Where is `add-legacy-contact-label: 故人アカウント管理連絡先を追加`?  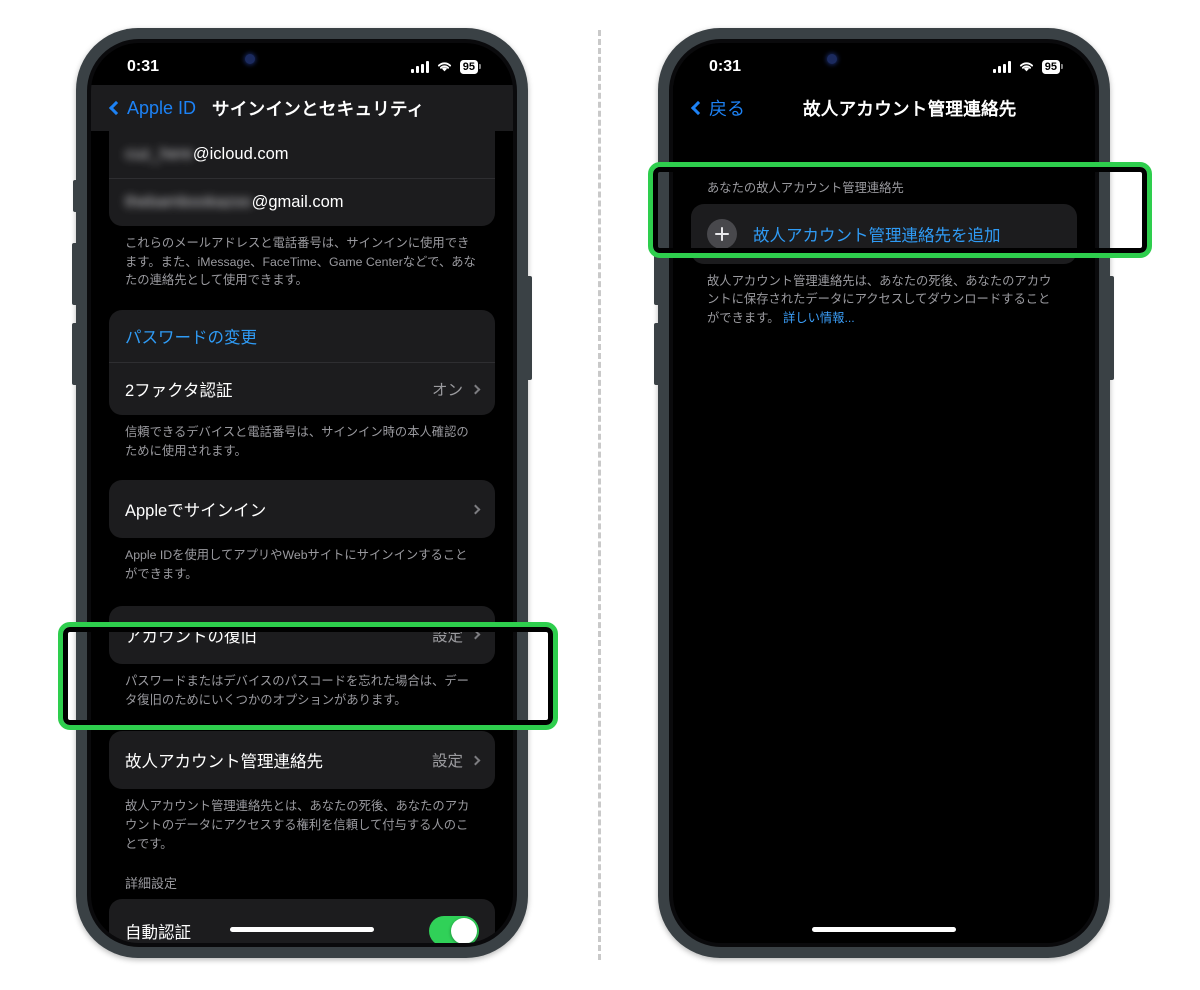 add-legacy-contact-label: 故人アカウント管理連絡先を追加 is located at coordinates (877, 235).